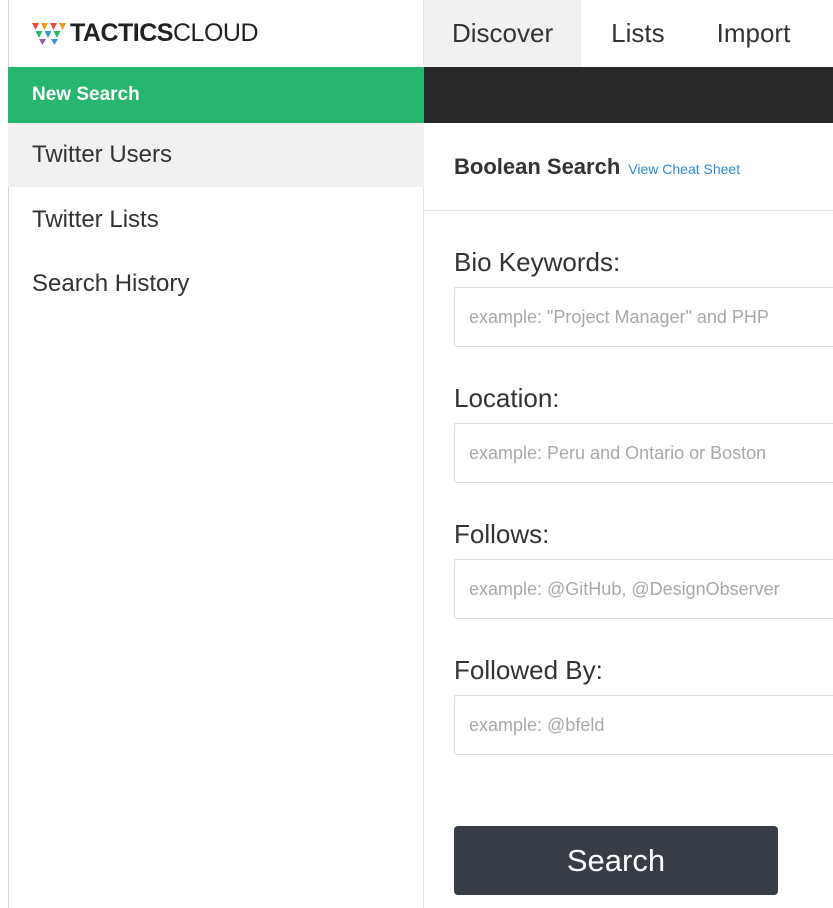 The width and height of the screenshot is (833, 908). I want to click on brand-name: TACTICSCLOUD, so click(164, 33).